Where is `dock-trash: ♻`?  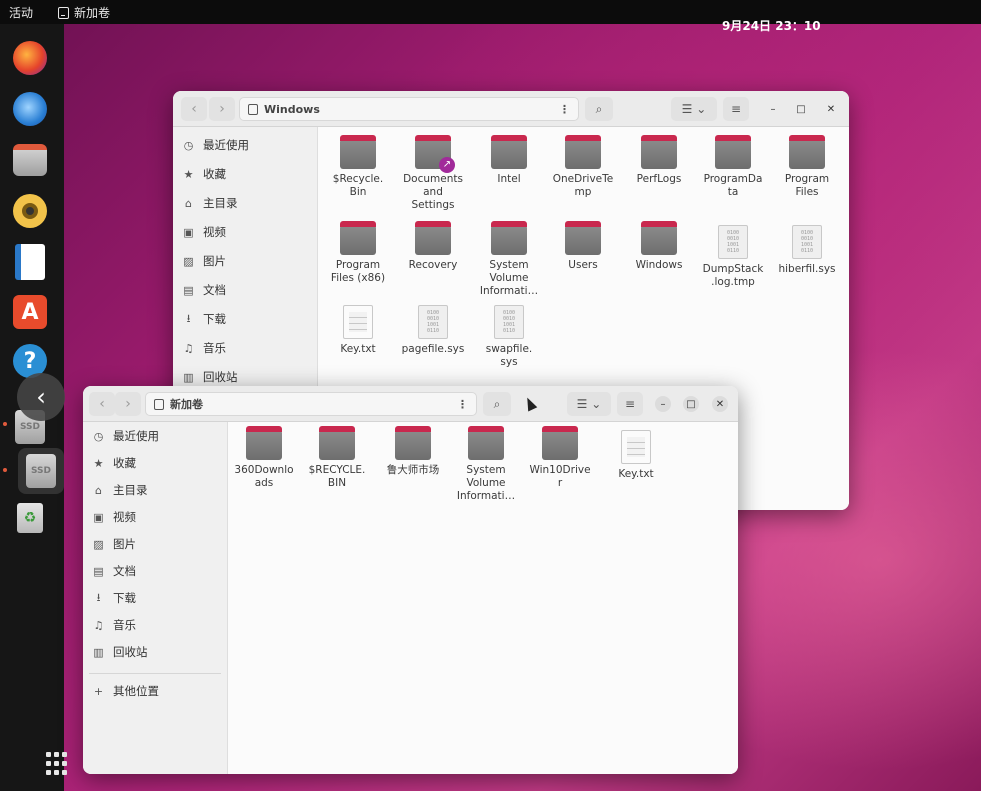
dock-trash: ♻ is located at coordinates (30, 518).